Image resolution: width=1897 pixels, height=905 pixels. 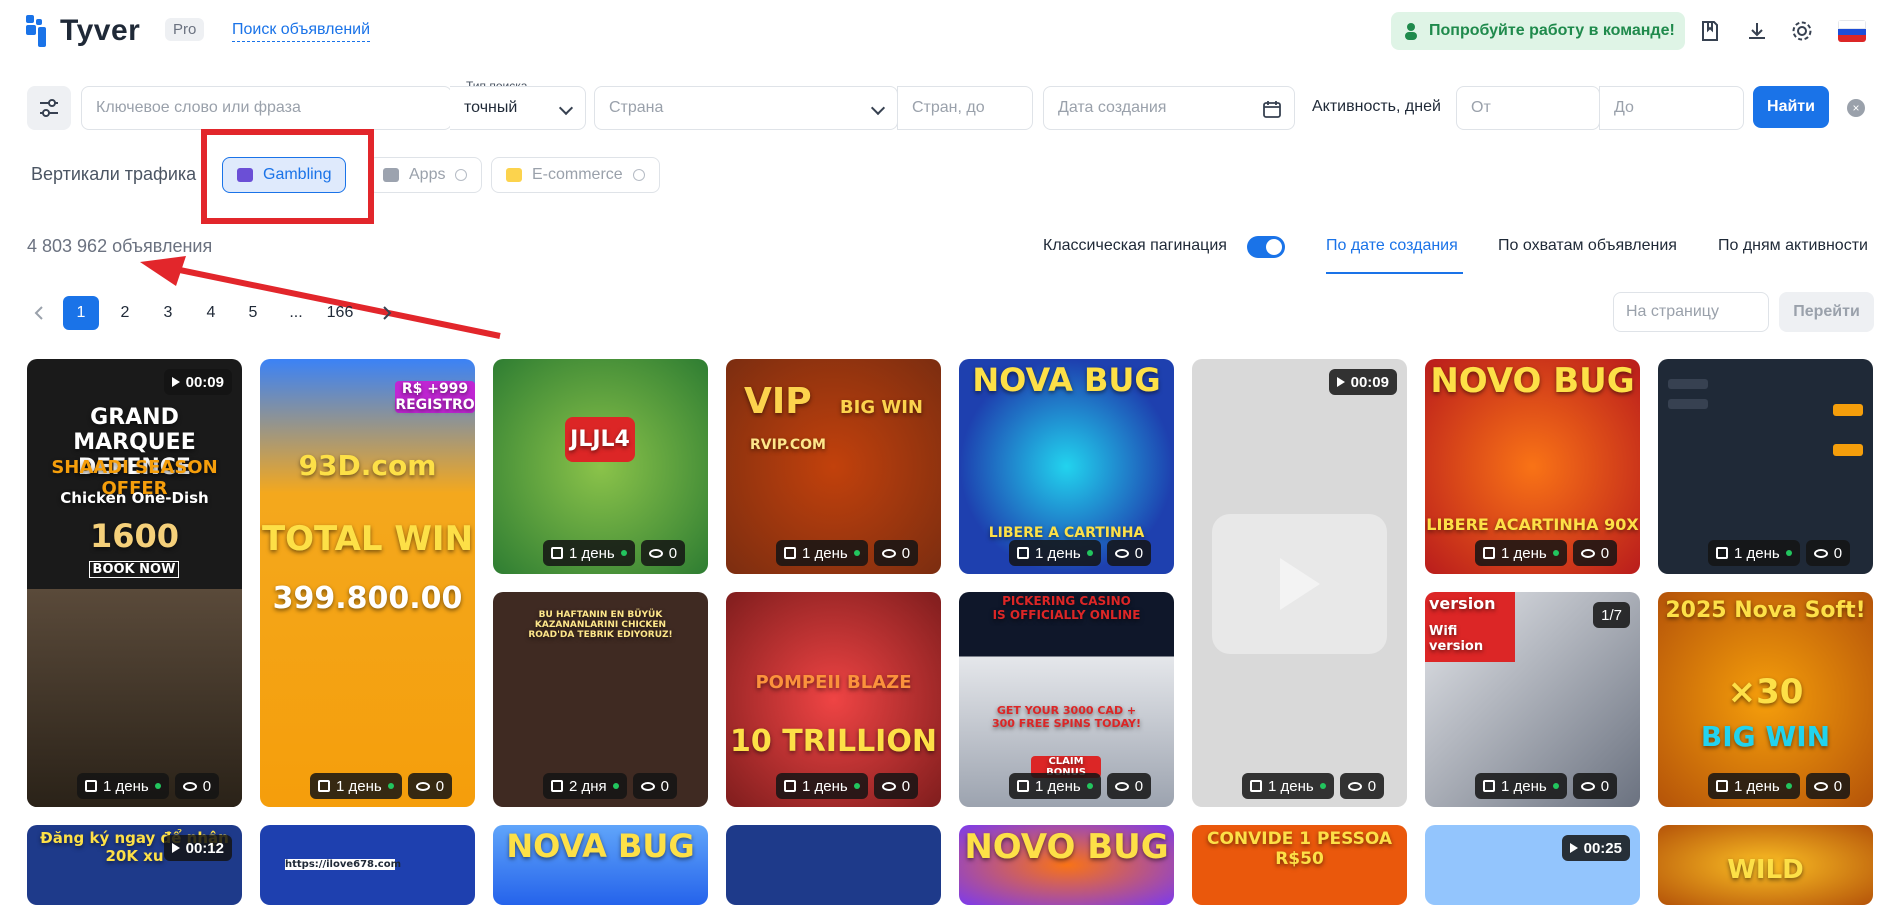 I want to click on clear-icon: ×, so click(x=1856, y=108).